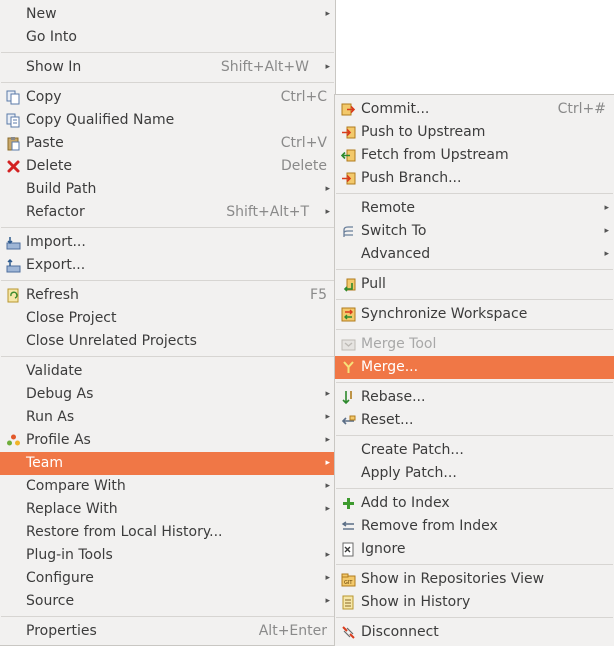 This screenshot has height=646, width=614. Describe the element at coordinates (45, 463) in the screenshot. I see `menu-item-label: Team` at that location.